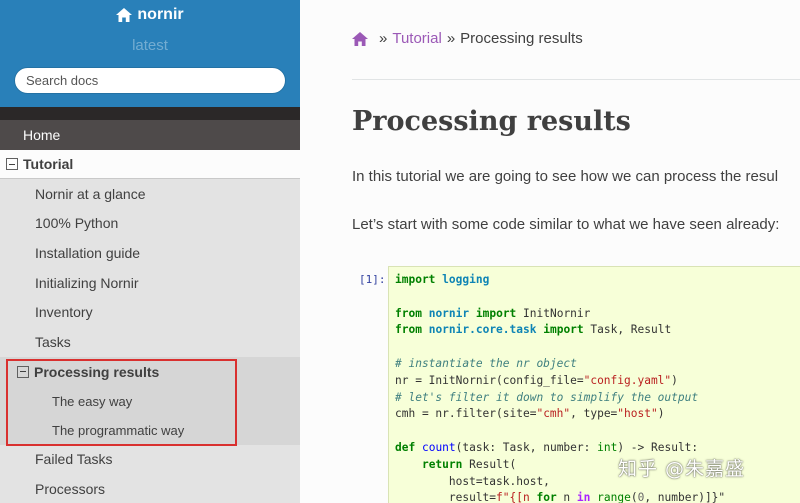  I want to click on sidebar-item-processors: Processors, so click(150, 488).